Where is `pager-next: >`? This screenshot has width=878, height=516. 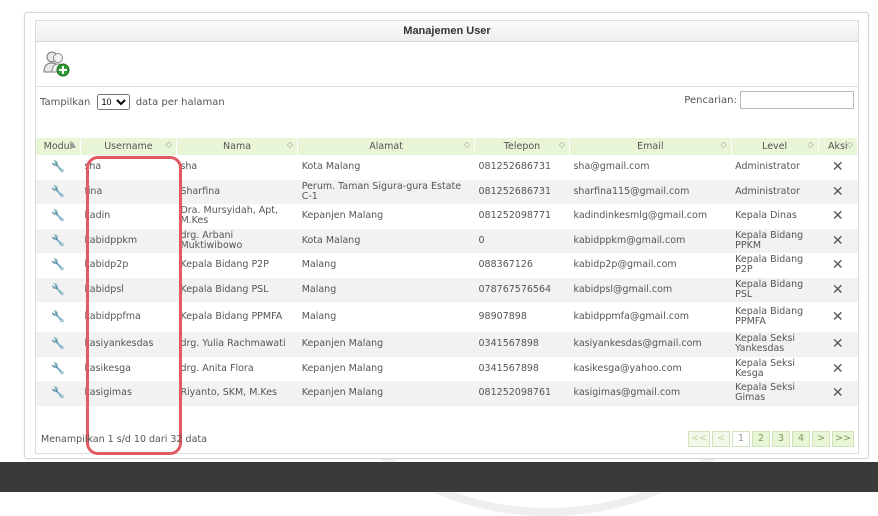
pager-next: > is located at coordinates (821, 439).